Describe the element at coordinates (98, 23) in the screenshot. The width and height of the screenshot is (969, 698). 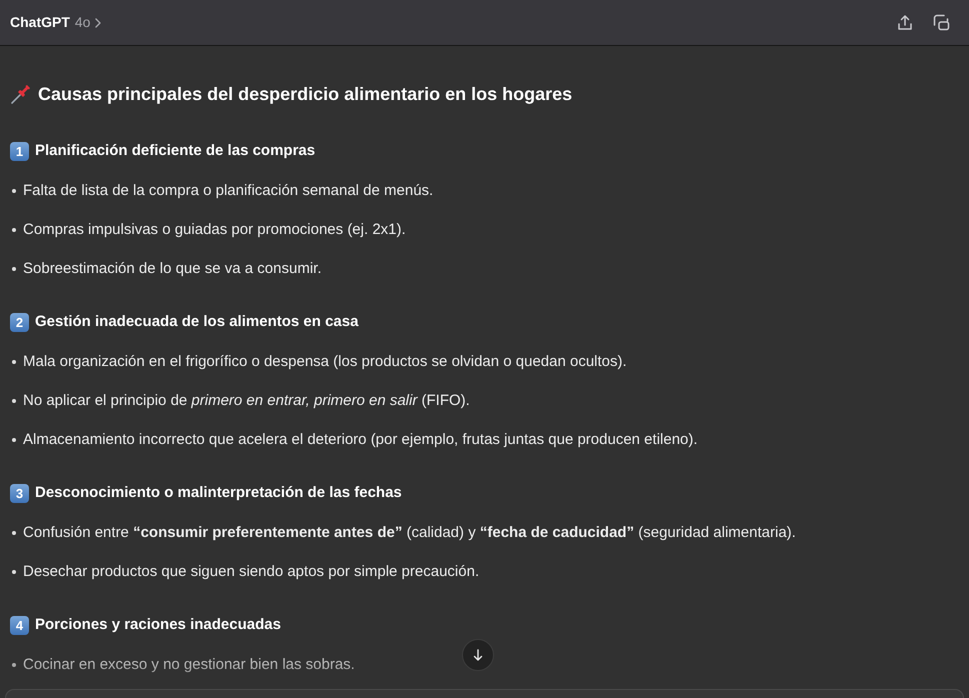
I see `chevron-right-icon` at that location.